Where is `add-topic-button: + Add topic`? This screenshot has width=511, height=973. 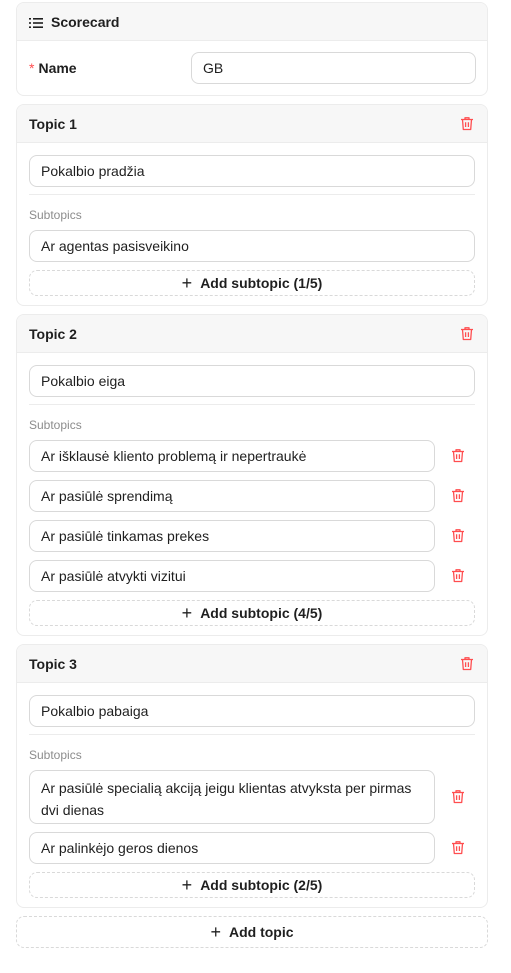
add-topic-button: + Add topic is located at coordinates (252, 932).